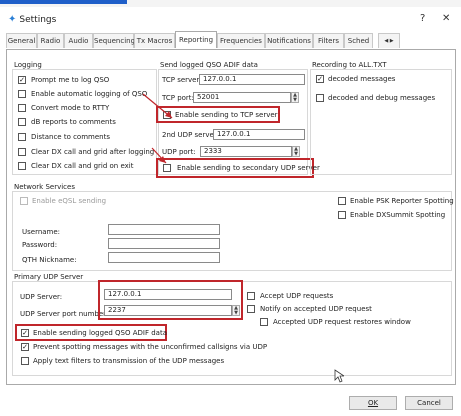 This screenshot has width=461, height=416. Describe the element at coordinates (264, 322) in the screenshot. I see `restore-window-checkbox` at that location.